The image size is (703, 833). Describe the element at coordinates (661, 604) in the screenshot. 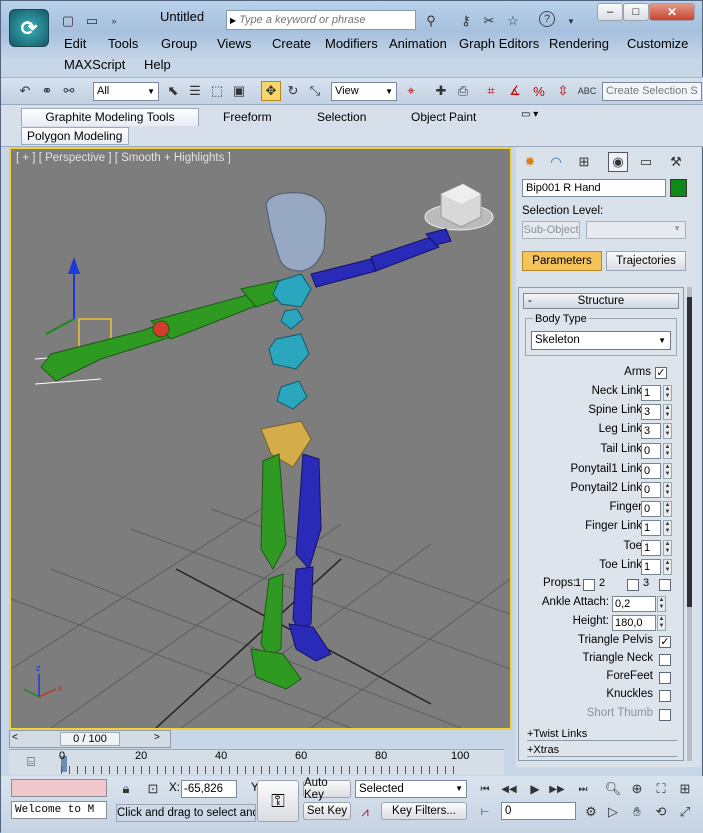

I see `ankle-attach-spinner: ▲ ▼` at that location.